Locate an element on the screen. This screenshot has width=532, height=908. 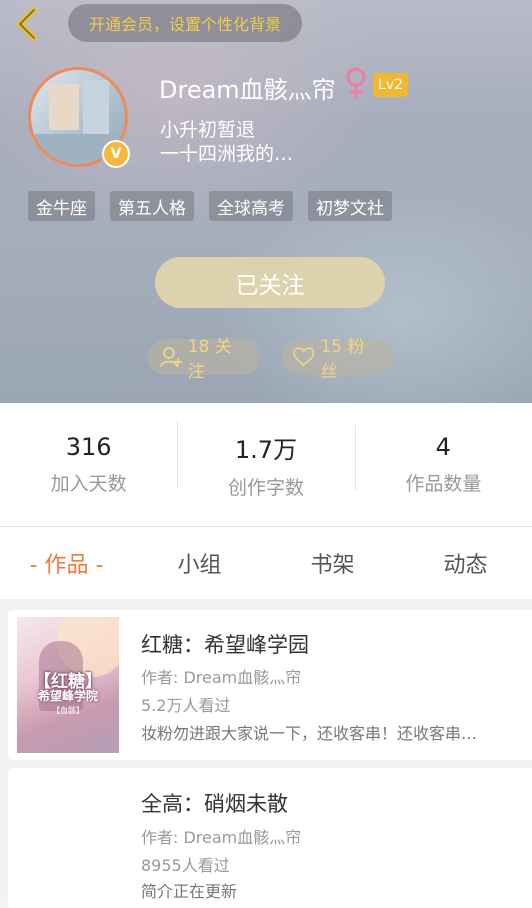
tab-bookshelf: 书架 is located at coordinates (332, 563).